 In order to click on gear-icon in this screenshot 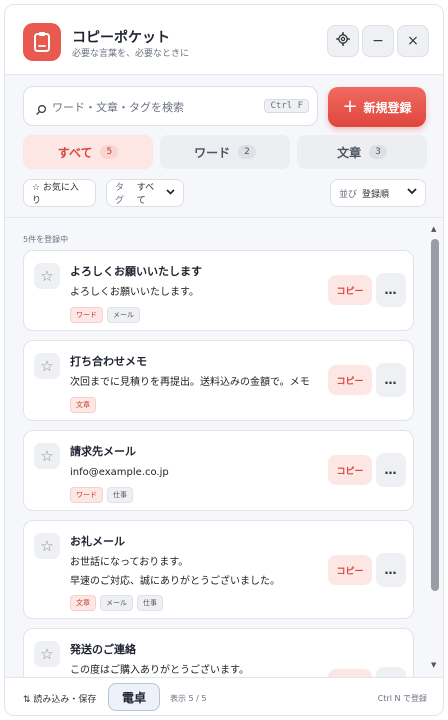, I will do `click(343, 41)`.